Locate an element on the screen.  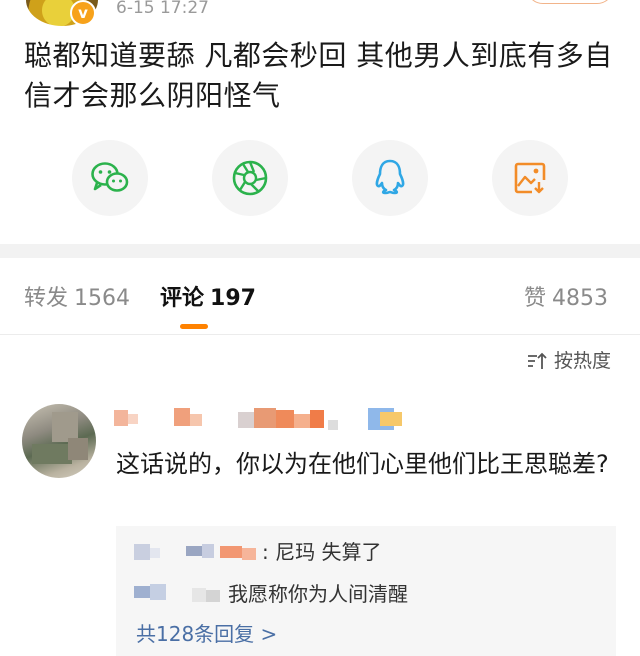
reply-1-name-redacted is located at coordinates (199, 553).